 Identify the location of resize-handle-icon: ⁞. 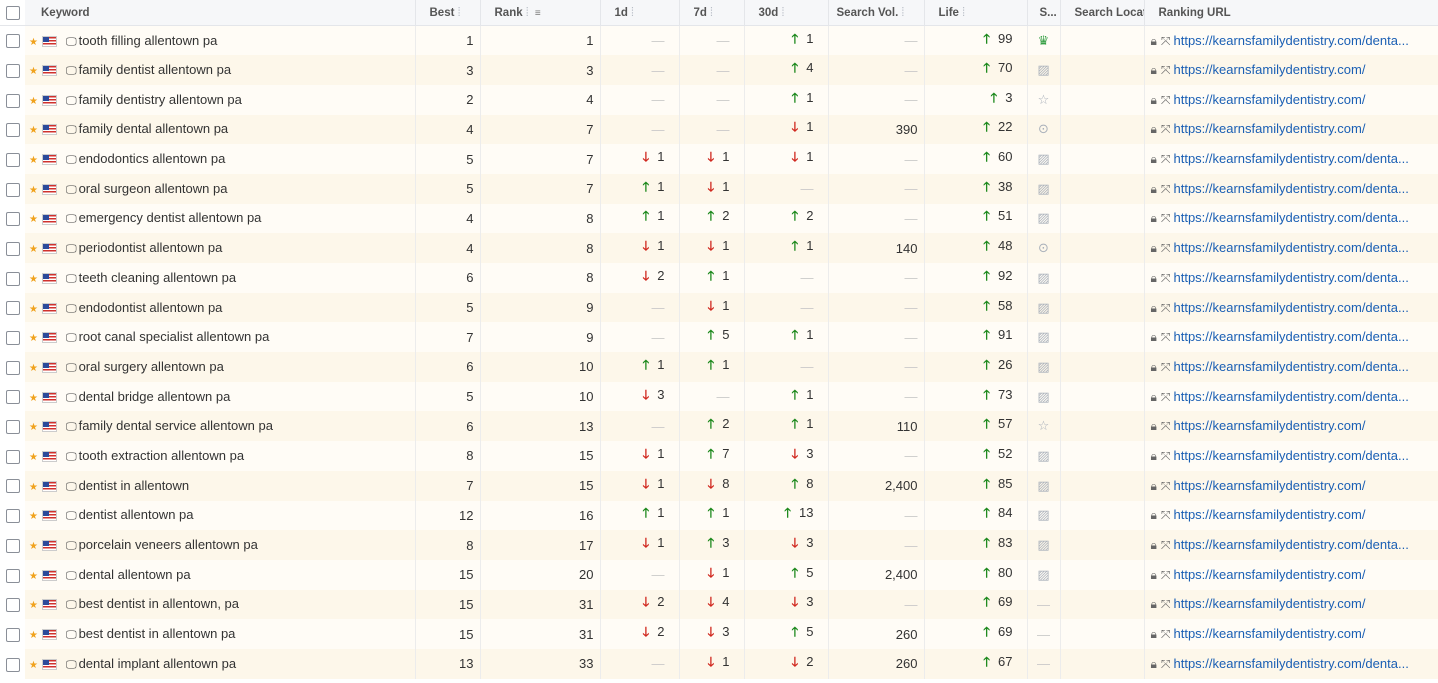
(963, 13).